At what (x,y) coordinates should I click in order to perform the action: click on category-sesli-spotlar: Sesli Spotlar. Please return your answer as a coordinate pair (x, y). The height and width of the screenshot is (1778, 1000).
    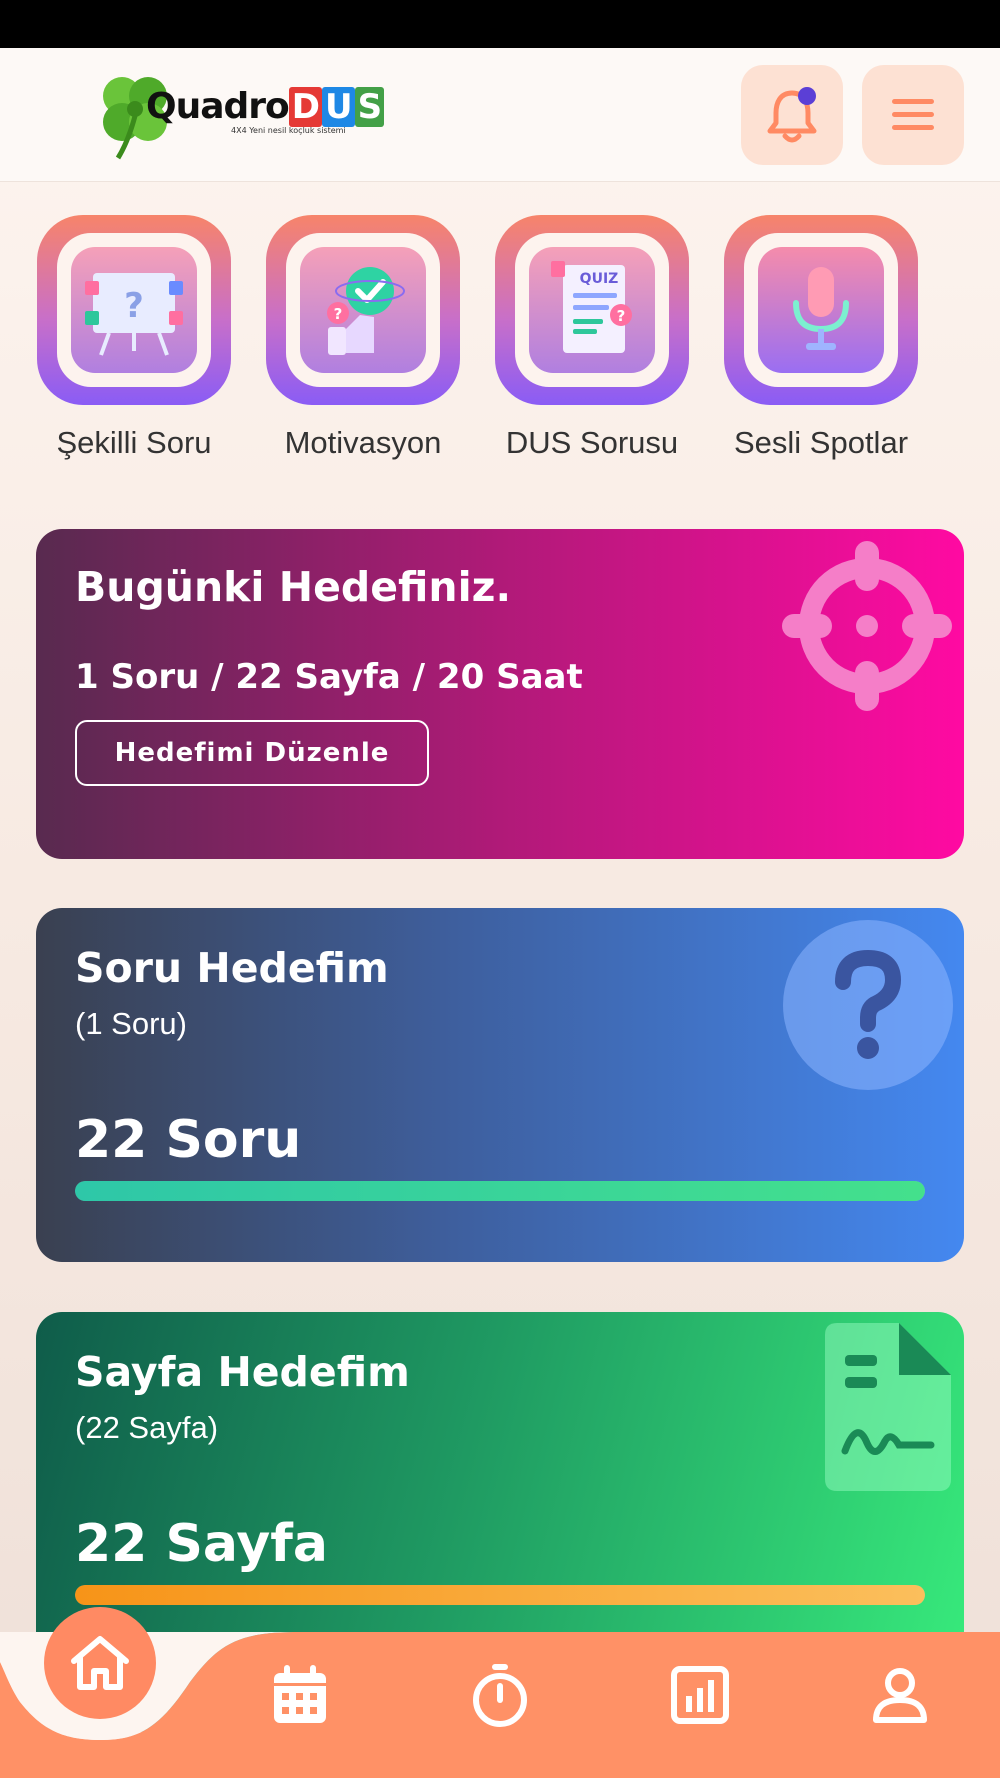
    Looking at the image, I should click on (821, 338).